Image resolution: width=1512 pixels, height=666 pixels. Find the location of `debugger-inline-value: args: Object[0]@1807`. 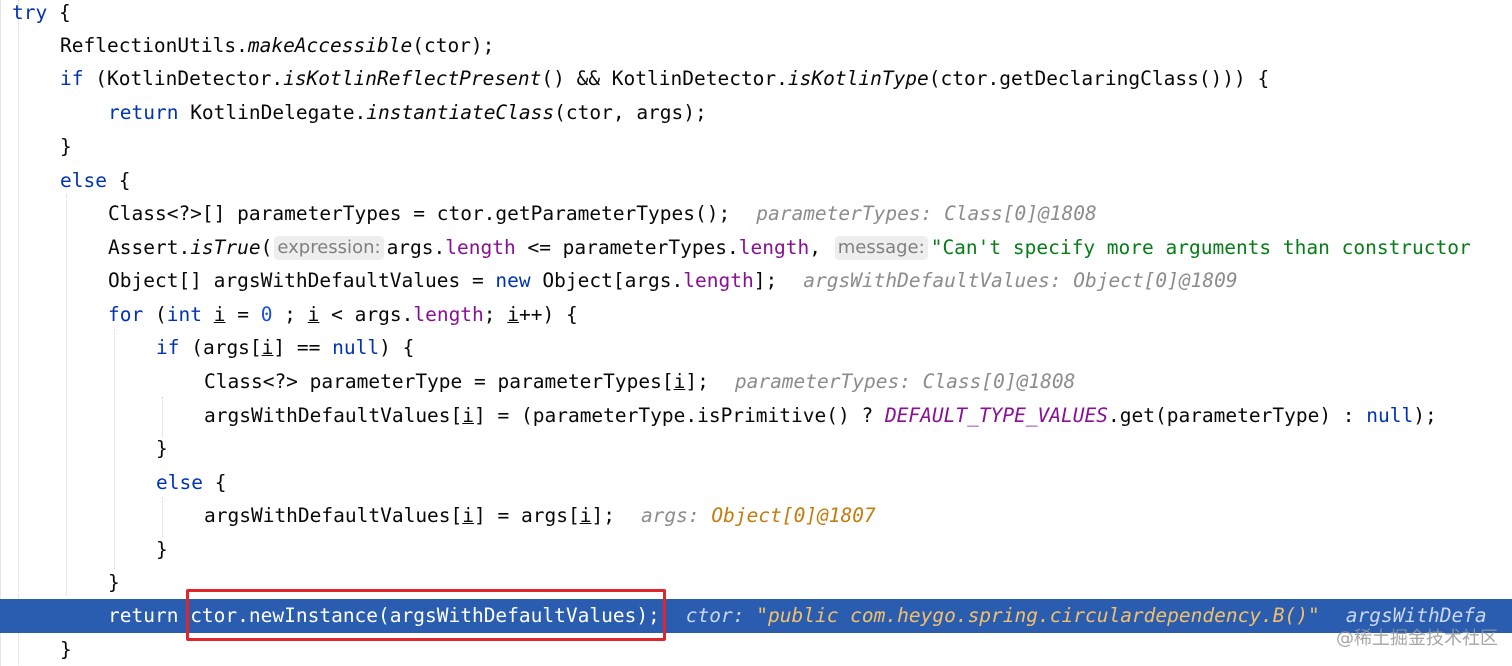

debugger-inline-value: args: Object[0]@1807 is located at coordinates (758, 515).